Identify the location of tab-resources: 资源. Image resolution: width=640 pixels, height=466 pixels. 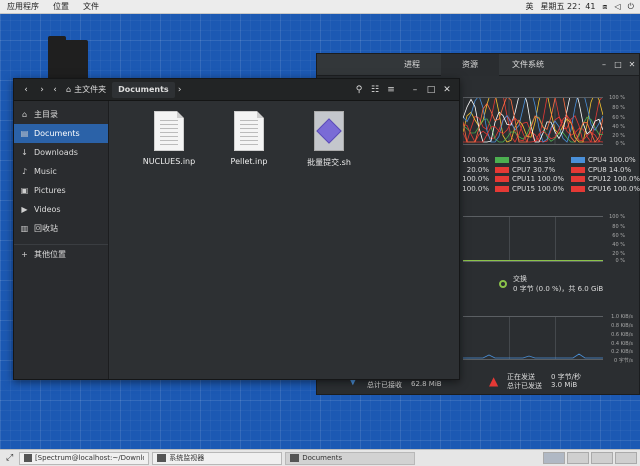
(470, 64).